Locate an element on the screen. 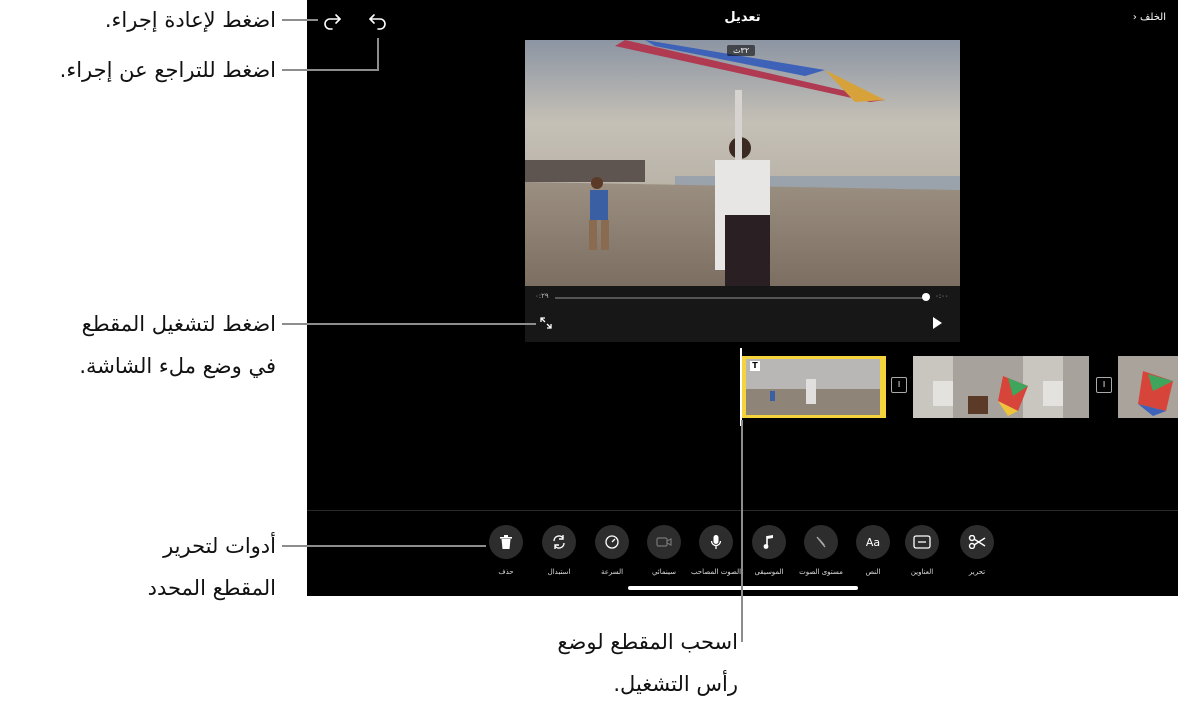 This screenshot has width=1178, height=710. callout-line-undo-vertical is located at coordinates (378, 54).